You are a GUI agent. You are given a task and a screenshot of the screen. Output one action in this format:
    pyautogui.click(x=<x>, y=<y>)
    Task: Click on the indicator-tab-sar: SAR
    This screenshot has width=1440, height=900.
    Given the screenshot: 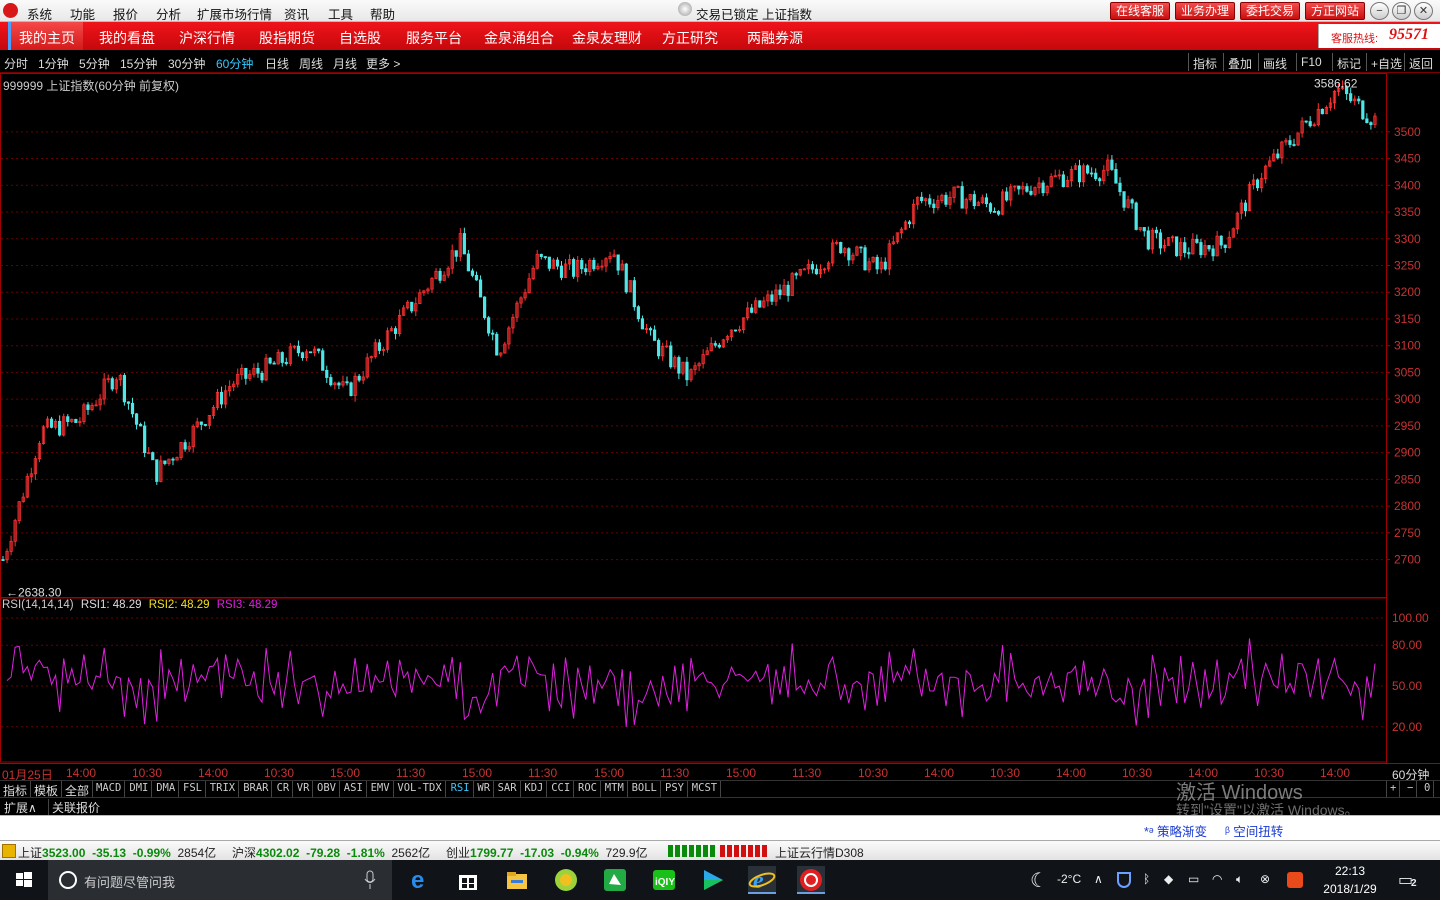 What is the action you would take?
    pyautogui.click(x=508, y=789)
    